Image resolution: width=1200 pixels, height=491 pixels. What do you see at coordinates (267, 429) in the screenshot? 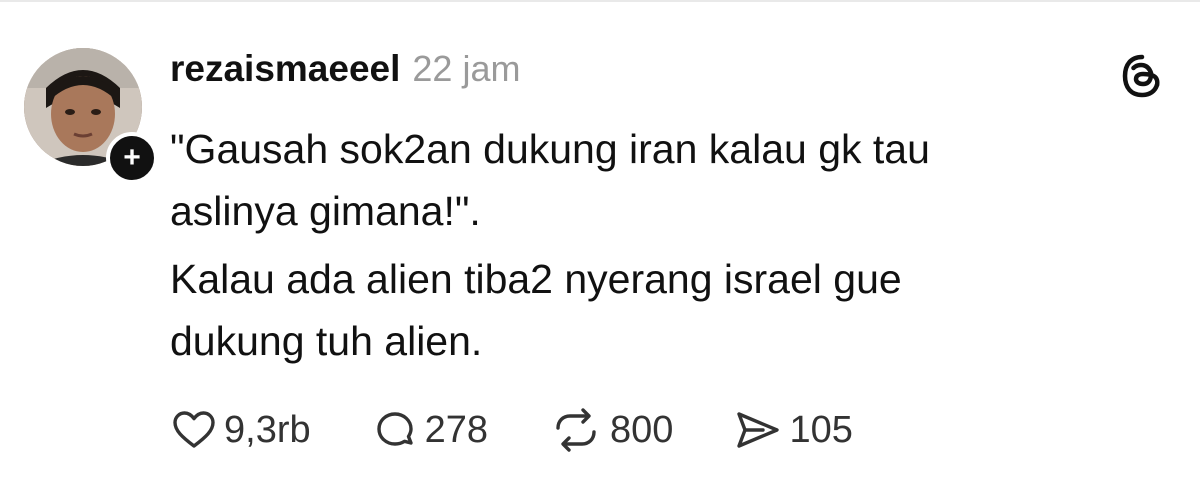
I see `like-count: 9,3rb` at bounding box center [267, 429].